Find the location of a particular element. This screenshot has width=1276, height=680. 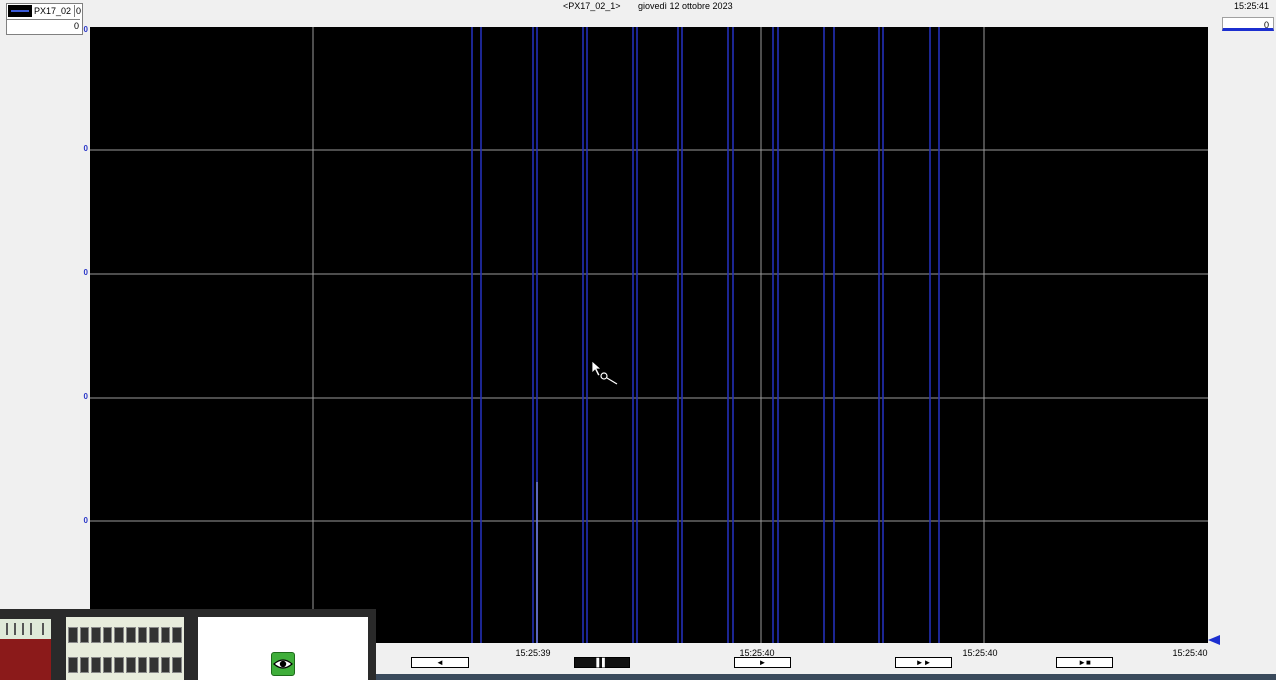

legend-swatch is located at coordinates (20, 11).